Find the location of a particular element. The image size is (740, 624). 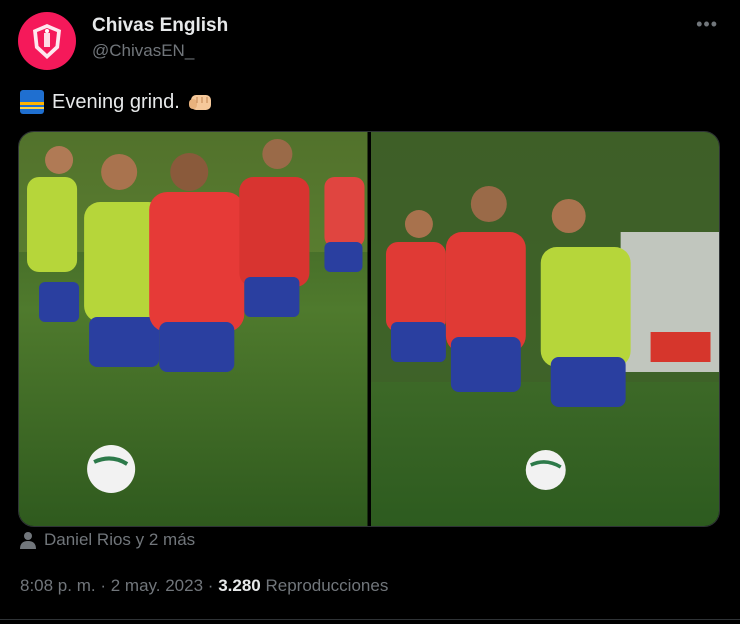

avatar is located at coordinates (47, 41).